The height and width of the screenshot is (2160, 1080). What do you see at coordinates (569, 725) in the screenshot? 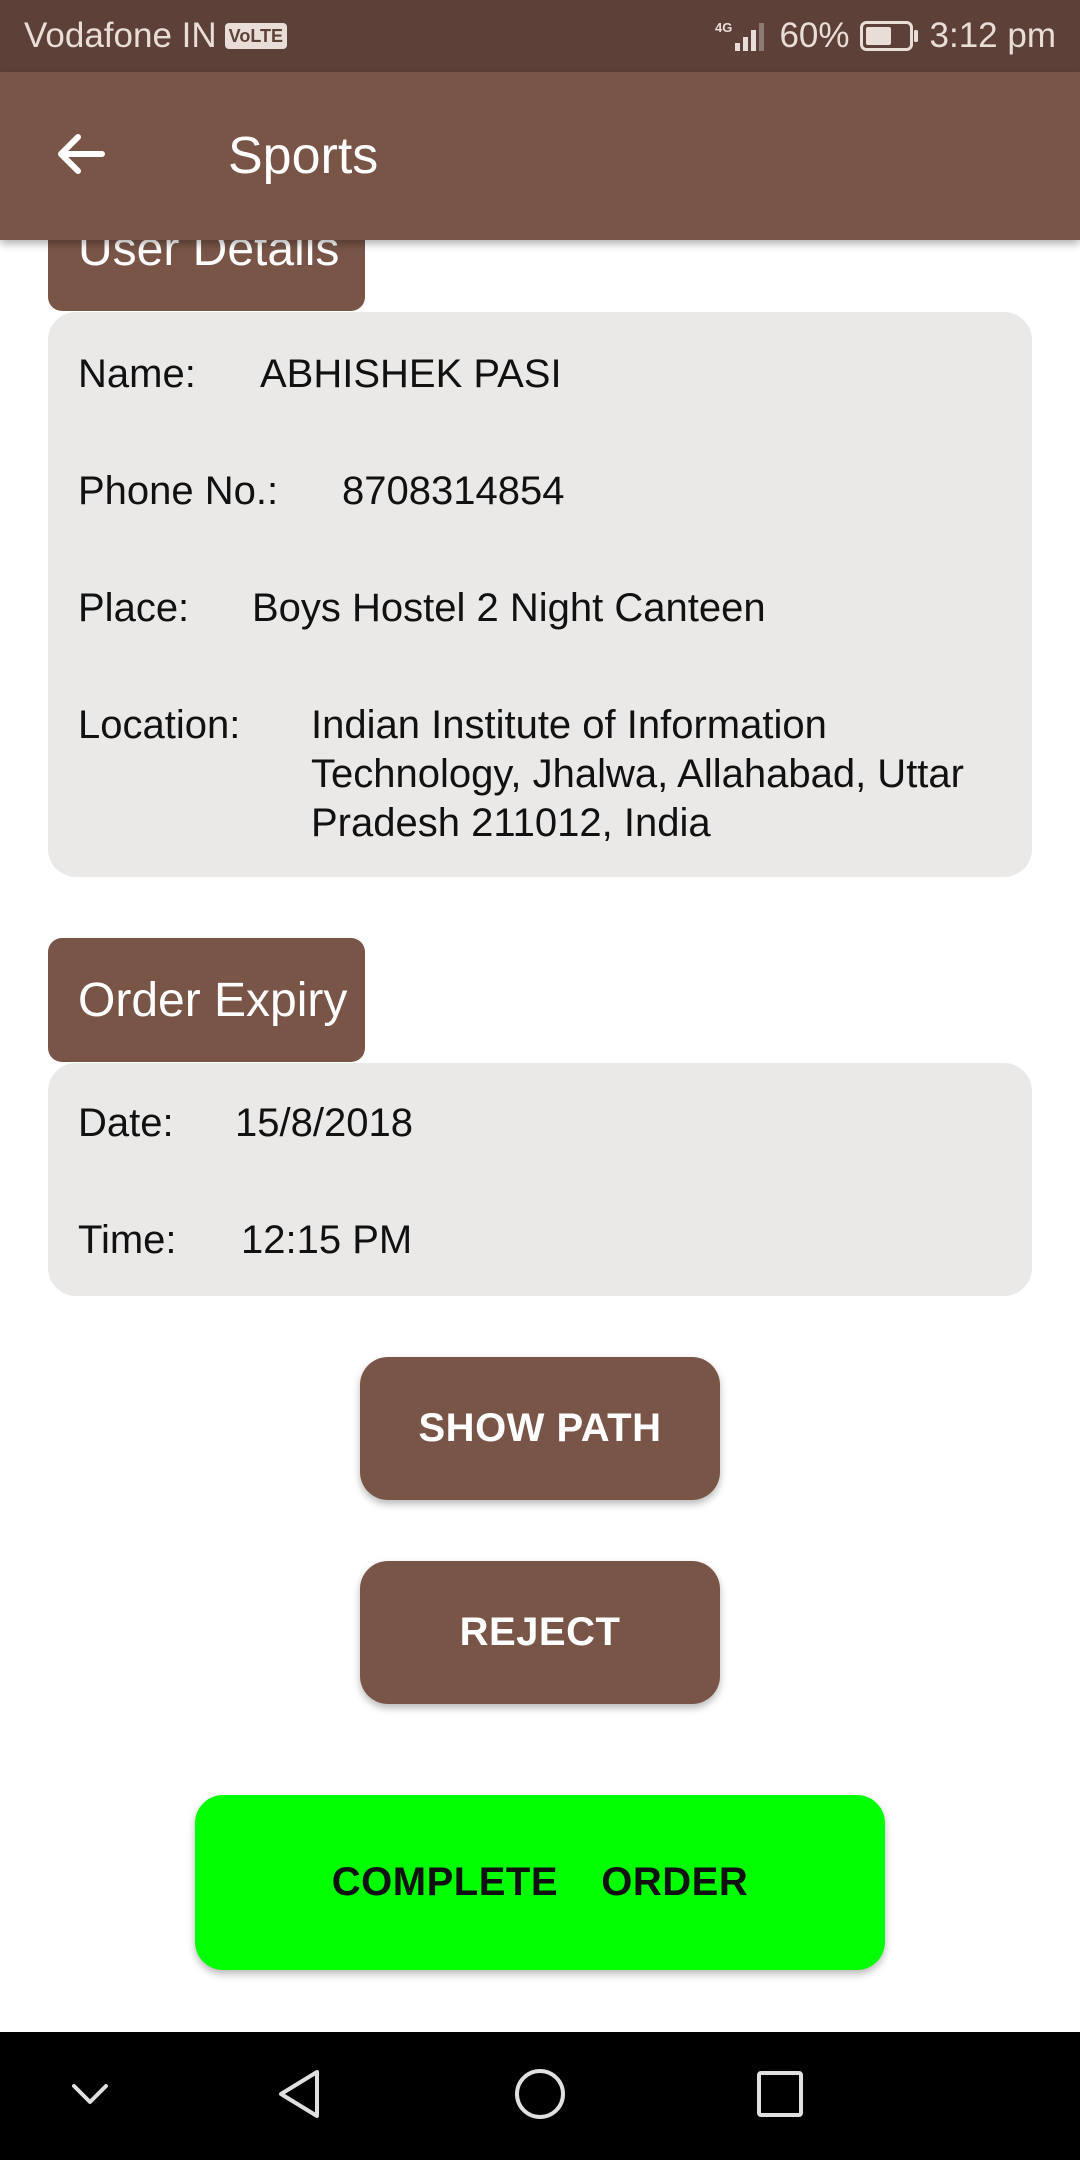
I see `location-line: Indian Institute of Information` at bounding box center [569, 725].